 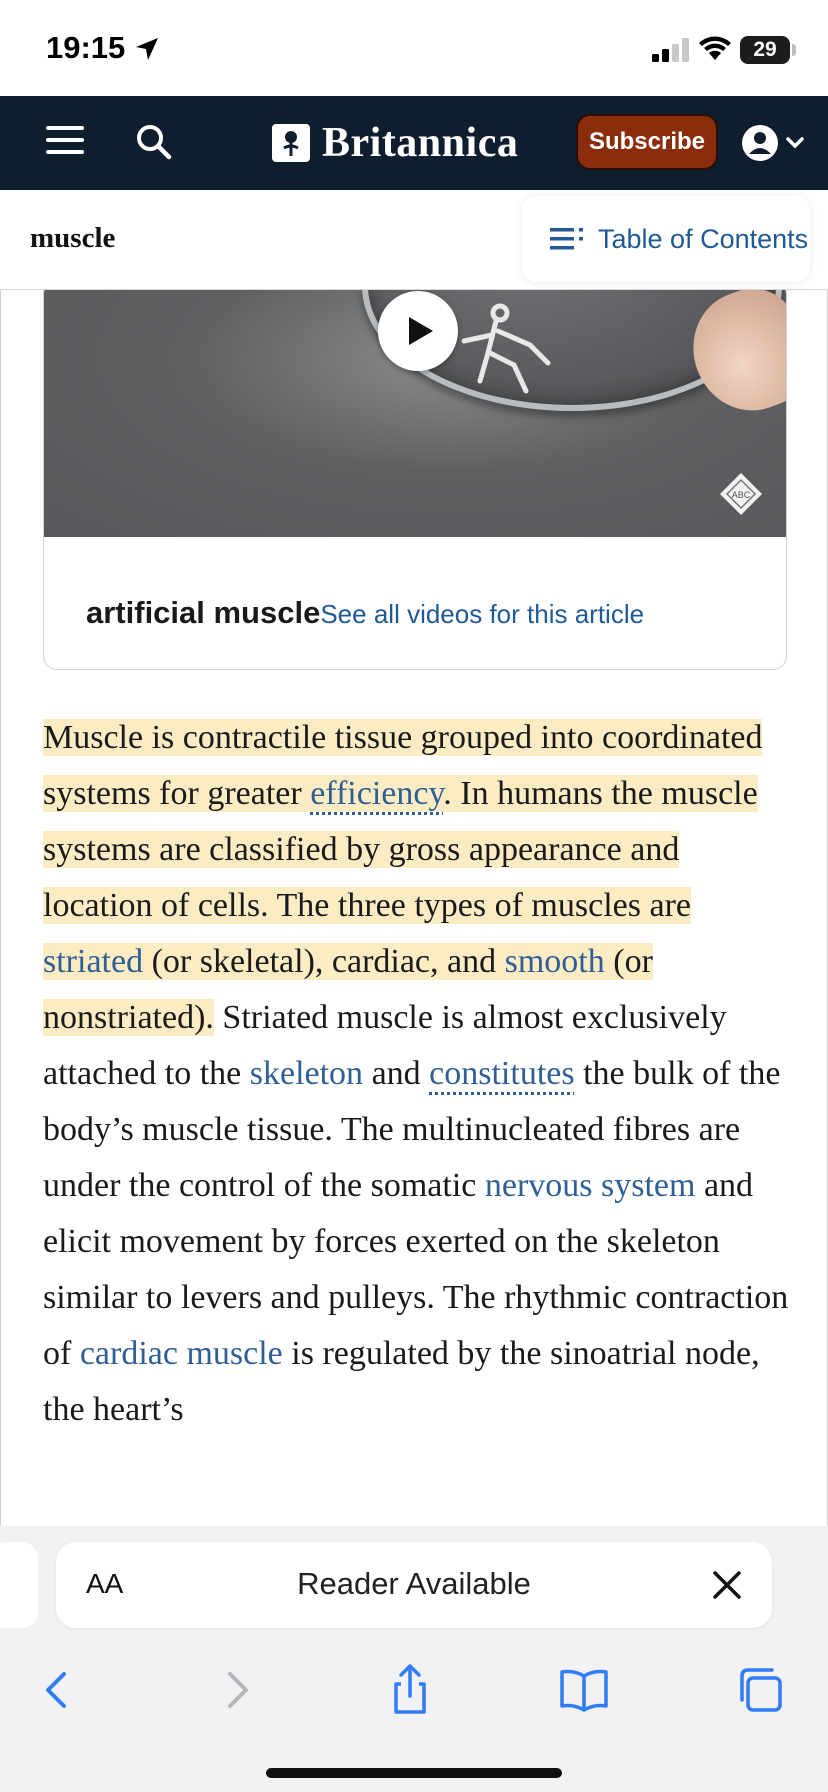 What do you see at coordinates (376, 793) in the screenshot?
I see `link-efficiency: efficiency` at bounding box center [376, 793].